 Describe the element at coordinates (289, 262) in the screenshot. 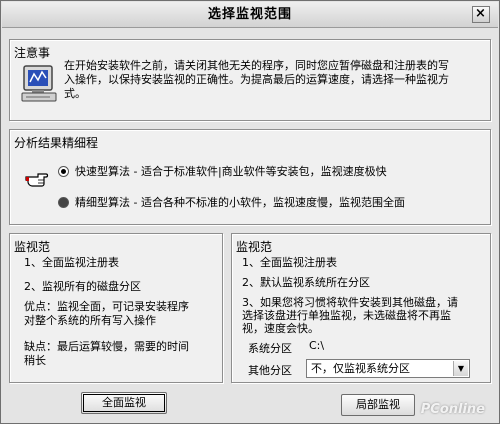

I see `partial-item-registry: 1、全面监视注册表` at that location.